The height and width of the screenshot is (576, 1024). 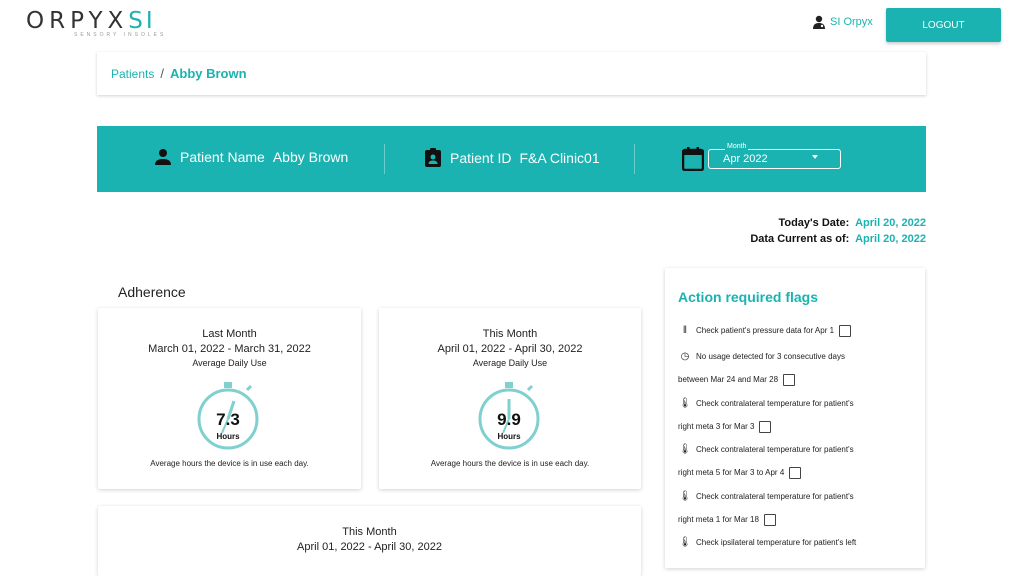 I want to click on flag-text-continued: between Mar 24 and Mar 28, so click(x=728, y=380).